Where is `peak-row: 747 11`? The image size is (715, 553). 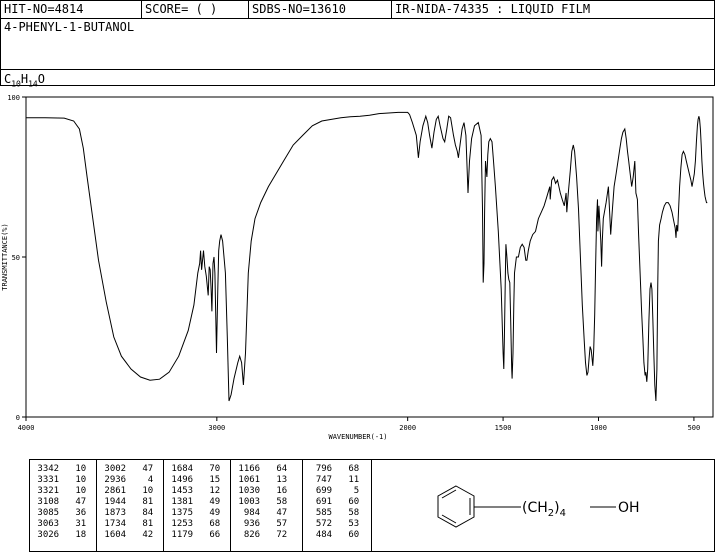 peak-row: 747 11 is located at coordinates (332, 480).